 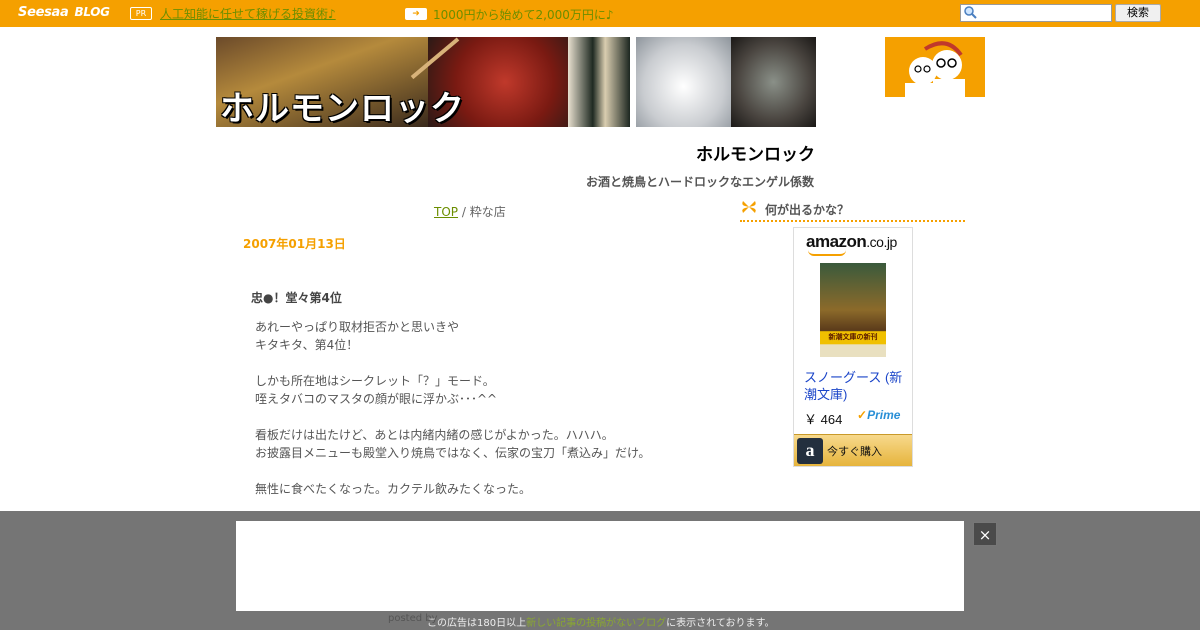 I want to click on prime-check-icon: ✓, so click(x=862, y=415).